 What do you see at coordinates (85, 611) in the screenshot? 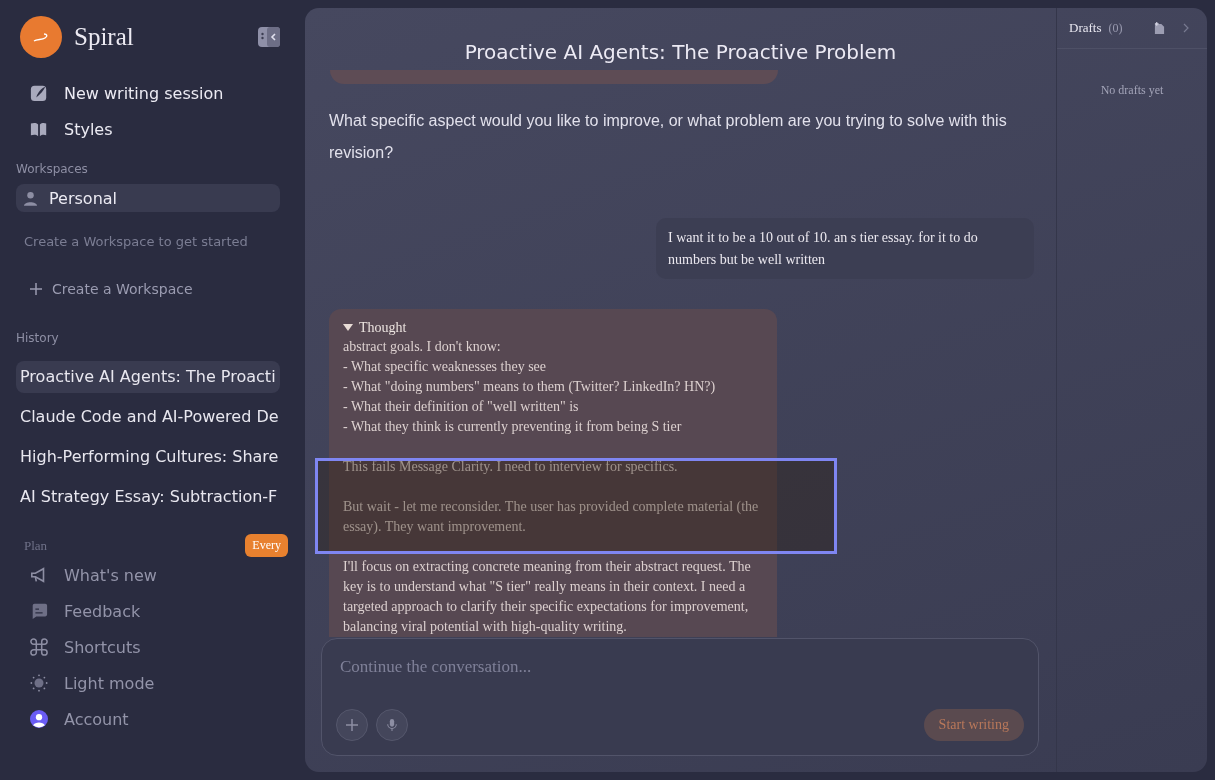
I see `menu-item: Feedback` at bounding box center [85, 611].